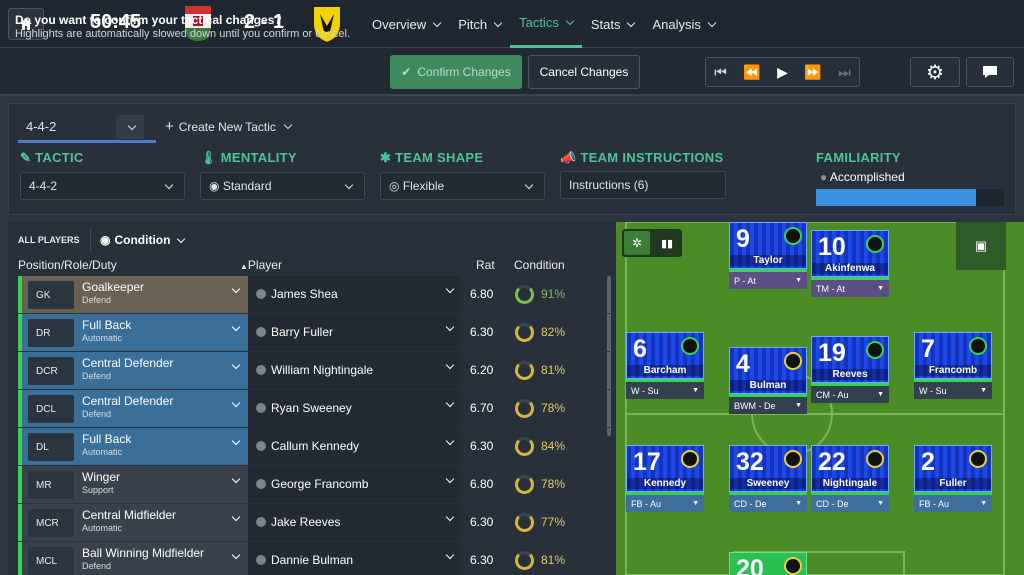 The height and width of the screenshot is (575, 1024). Describe the element at coordinates (850, 478) in the screenshot. I see `player-card: 22 Nightingale CD - De ▼` at that location.